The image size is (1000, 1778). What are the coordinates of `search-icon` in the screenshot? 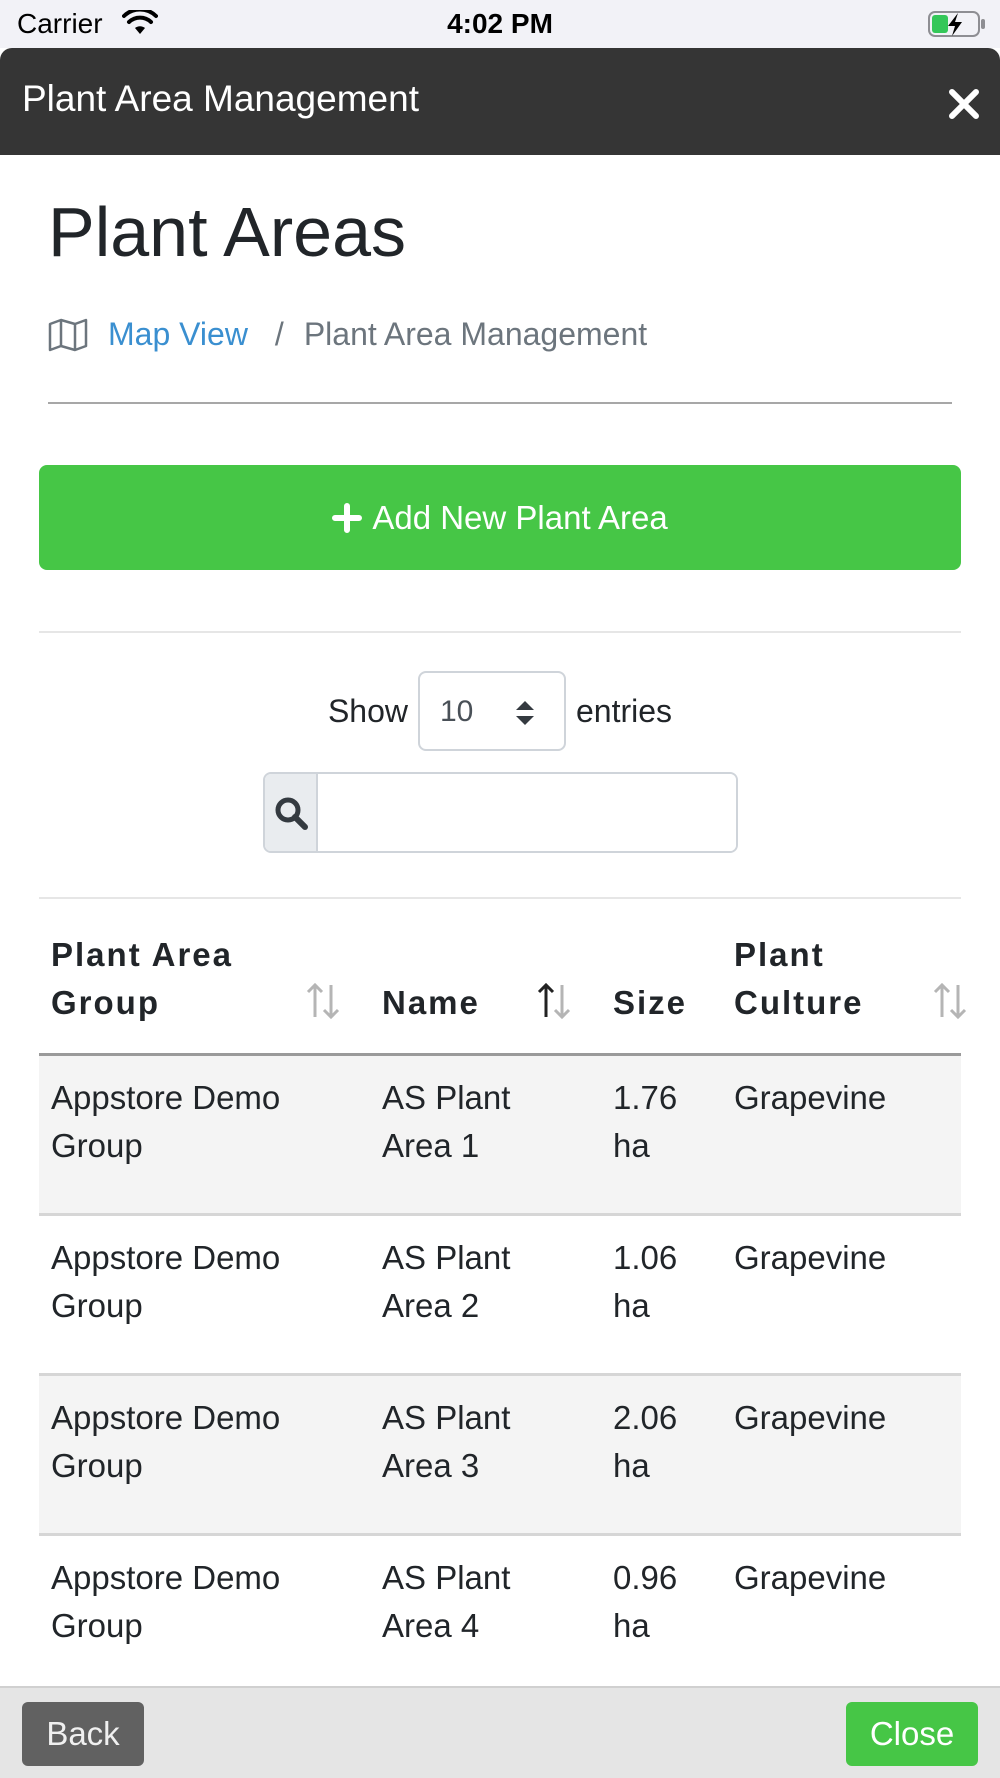 It's located at (291, 812).